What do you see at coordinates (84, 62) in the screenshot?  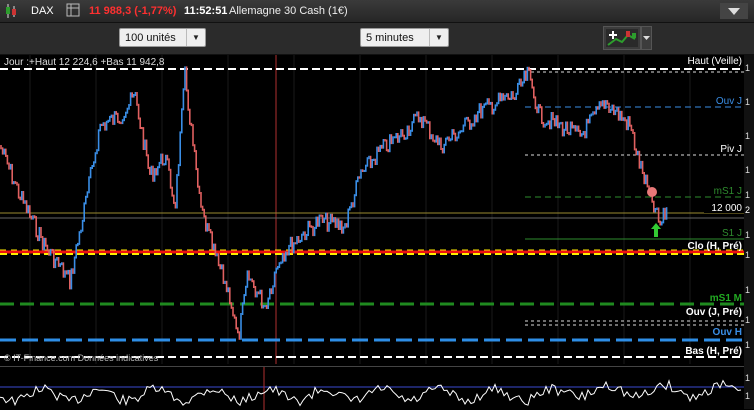 I see `daily-high-low-info: Jour :+Haut 12 224,6 +Bas 11 942,8` at bounding box center [84, 62].